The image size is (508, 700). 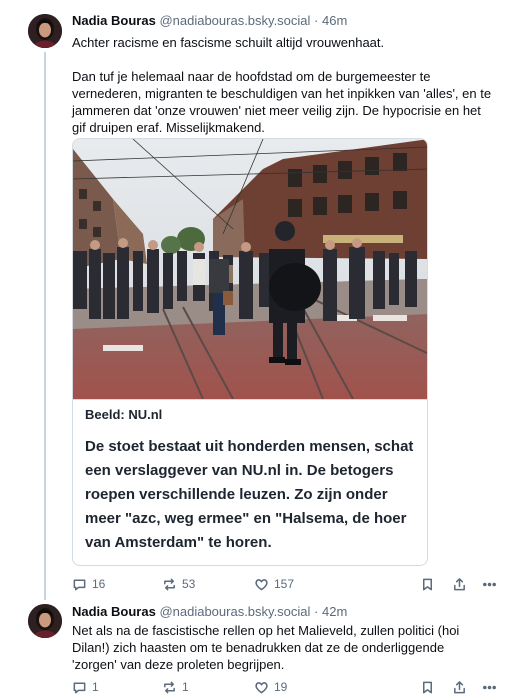 I want to click on repost-button: 53, so click(x=178, y=584).